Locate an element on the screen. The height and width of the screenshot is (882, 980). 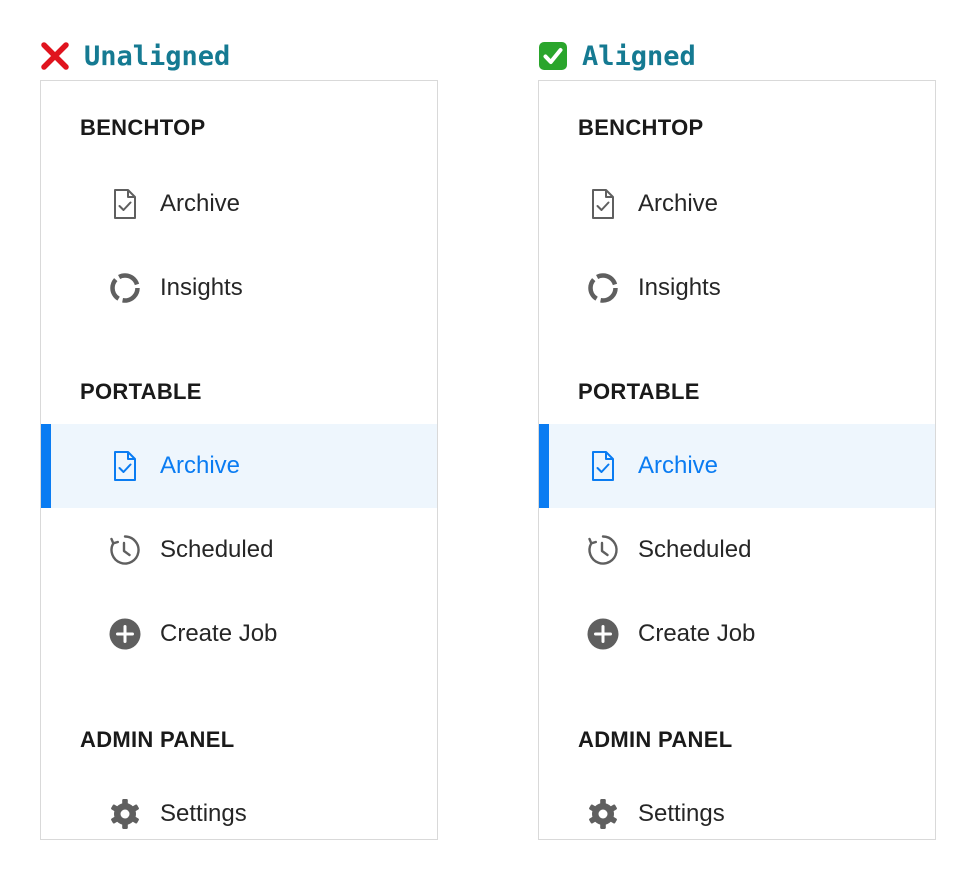
panel-title-text: Aligned is located at coordinates (639, 56).